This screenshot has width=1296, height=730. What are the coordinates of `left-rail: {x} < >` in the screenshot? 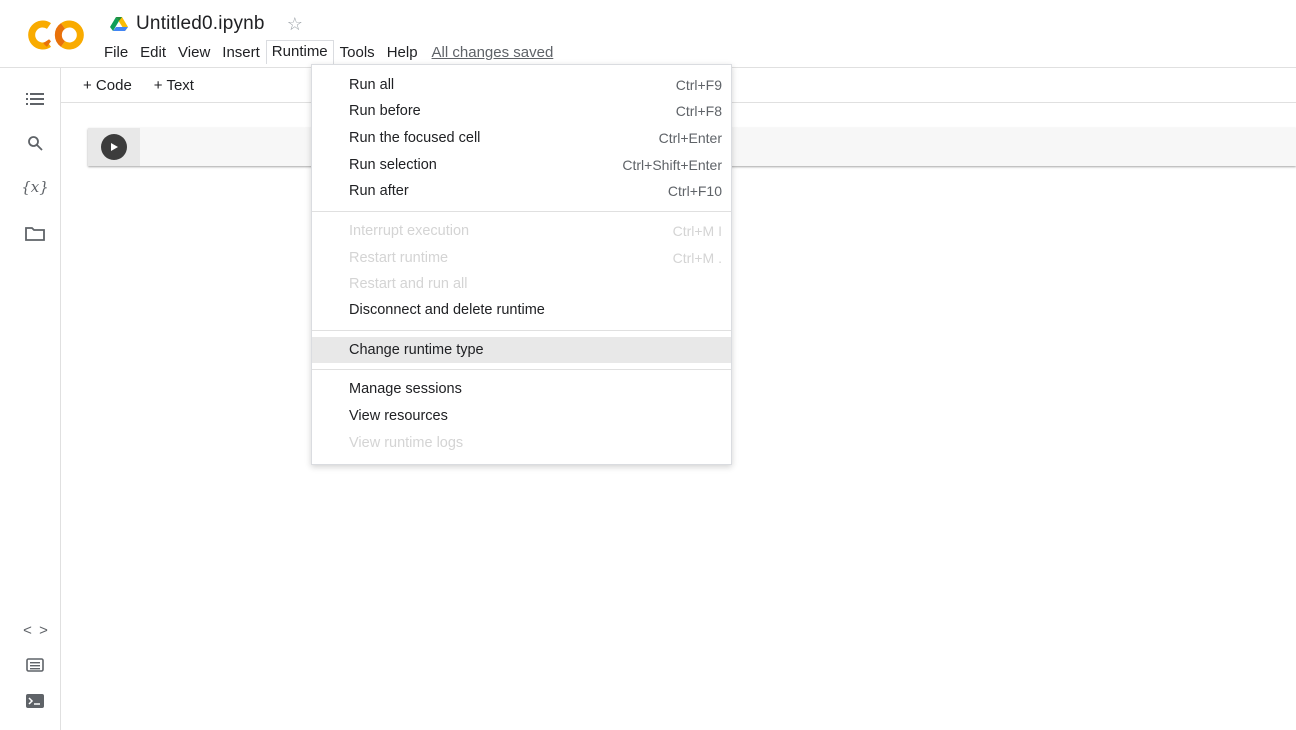 It's located at (30, 399).